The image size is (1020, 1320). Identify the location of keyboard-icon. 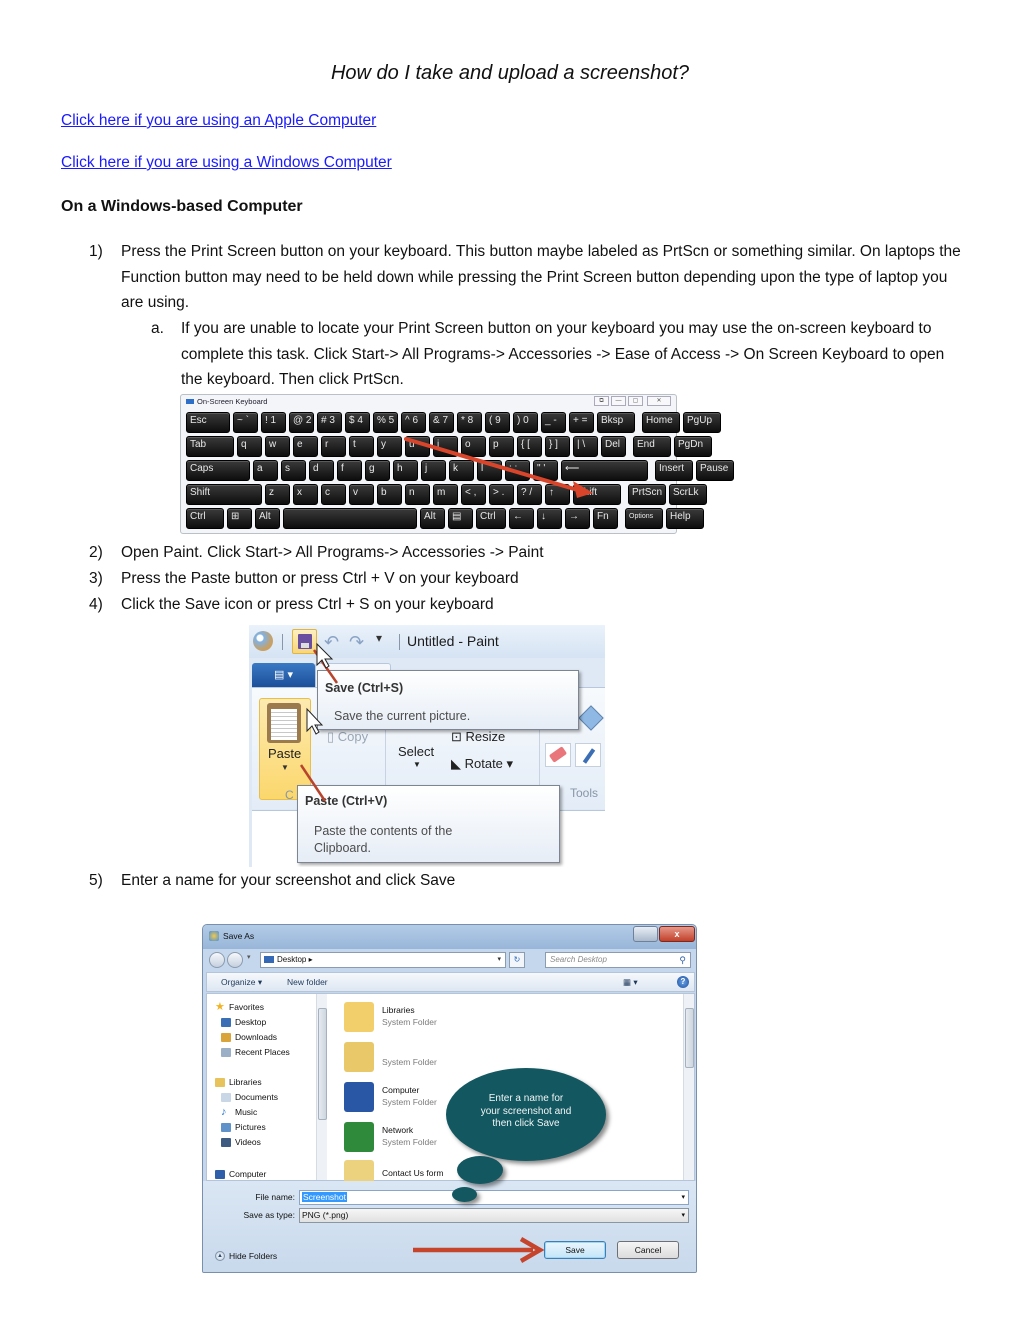
(190, 401).